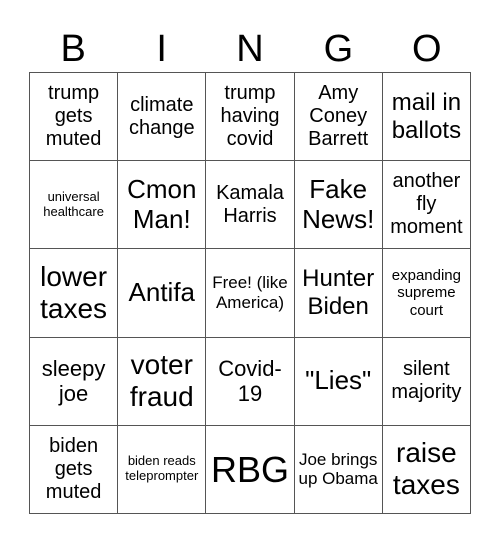 The height and width of the screenshot is (544, 500). I want to click on cell-text: raise taxes, so click(426, 469).